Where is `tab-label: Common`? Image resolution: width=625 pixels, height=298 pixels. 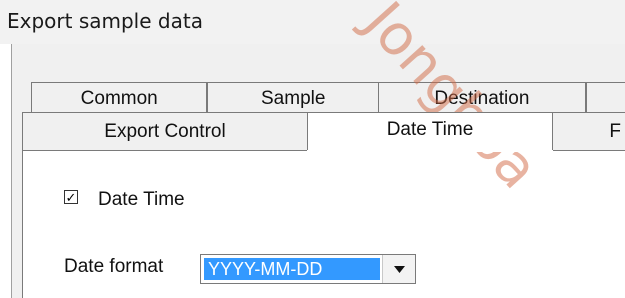 tab-label: Common is located at coordinates (119, 98).